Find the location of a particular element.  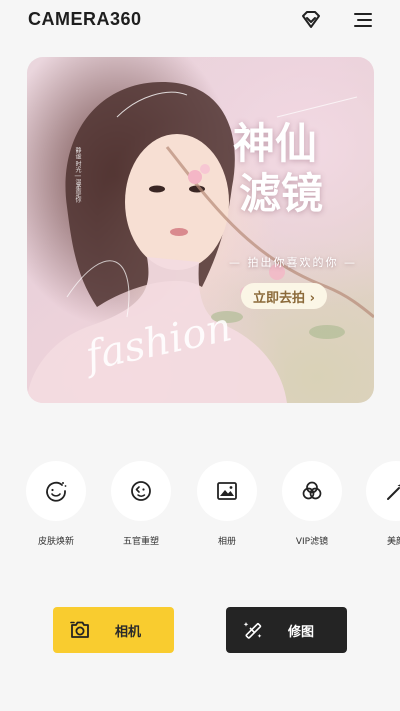

face-reshape-icon is located at coordinates (141, 491).